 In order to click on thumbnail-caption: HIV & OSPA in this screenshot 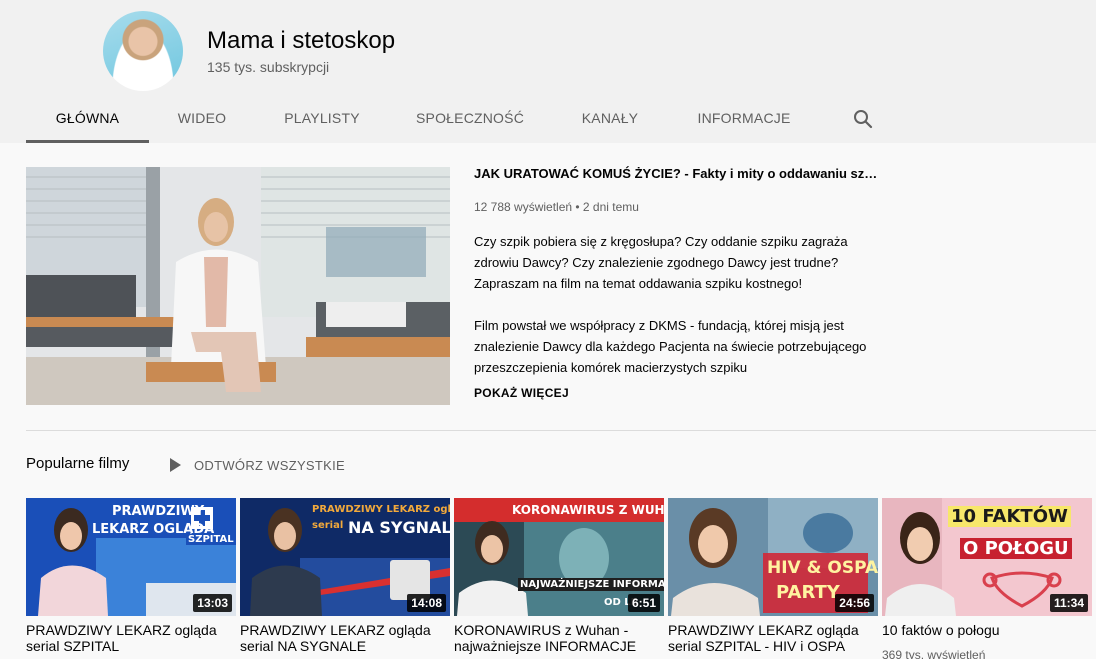, I will do `click(822, 568)`.